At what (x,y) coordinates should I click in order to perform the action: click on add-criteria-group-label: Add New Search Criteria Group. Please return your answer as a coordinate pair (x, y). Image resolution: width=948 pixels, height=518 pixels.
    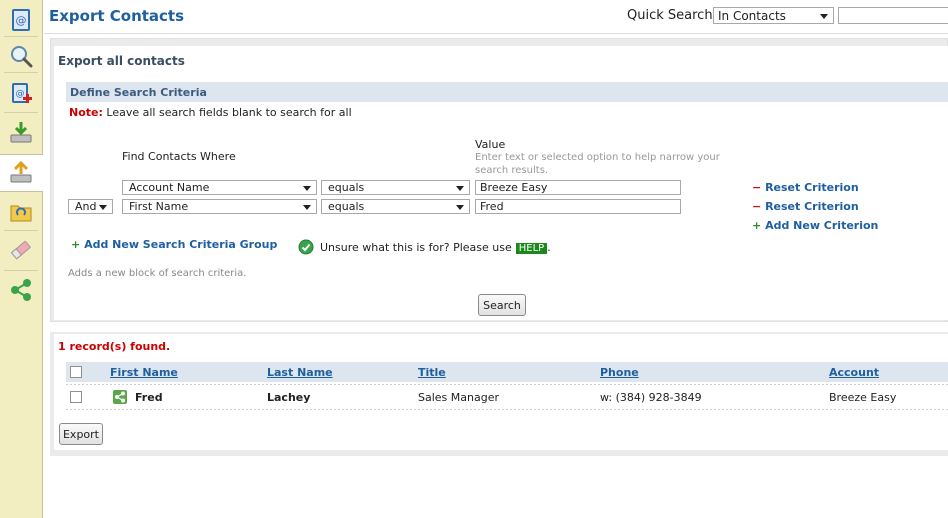
    Looking at the image, I should click on (181, 244).